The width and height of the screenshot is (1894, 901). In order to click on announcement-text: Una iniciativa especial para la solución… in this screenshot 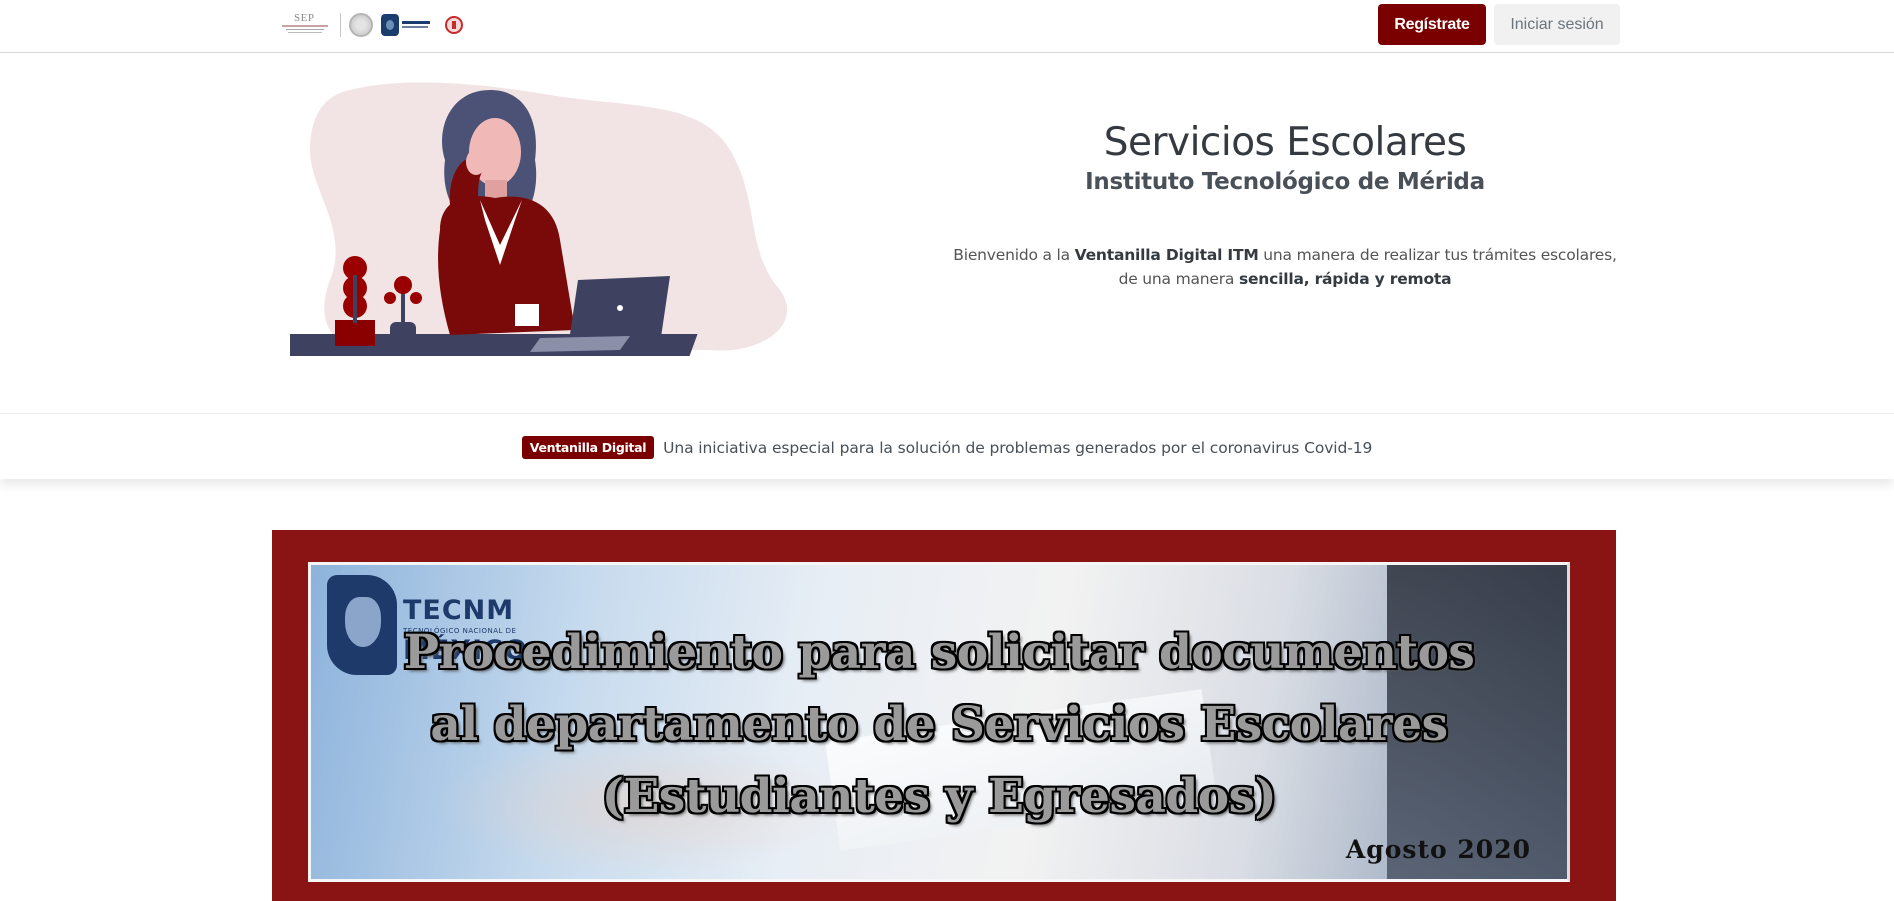, I will do `click(1018, 448)`.